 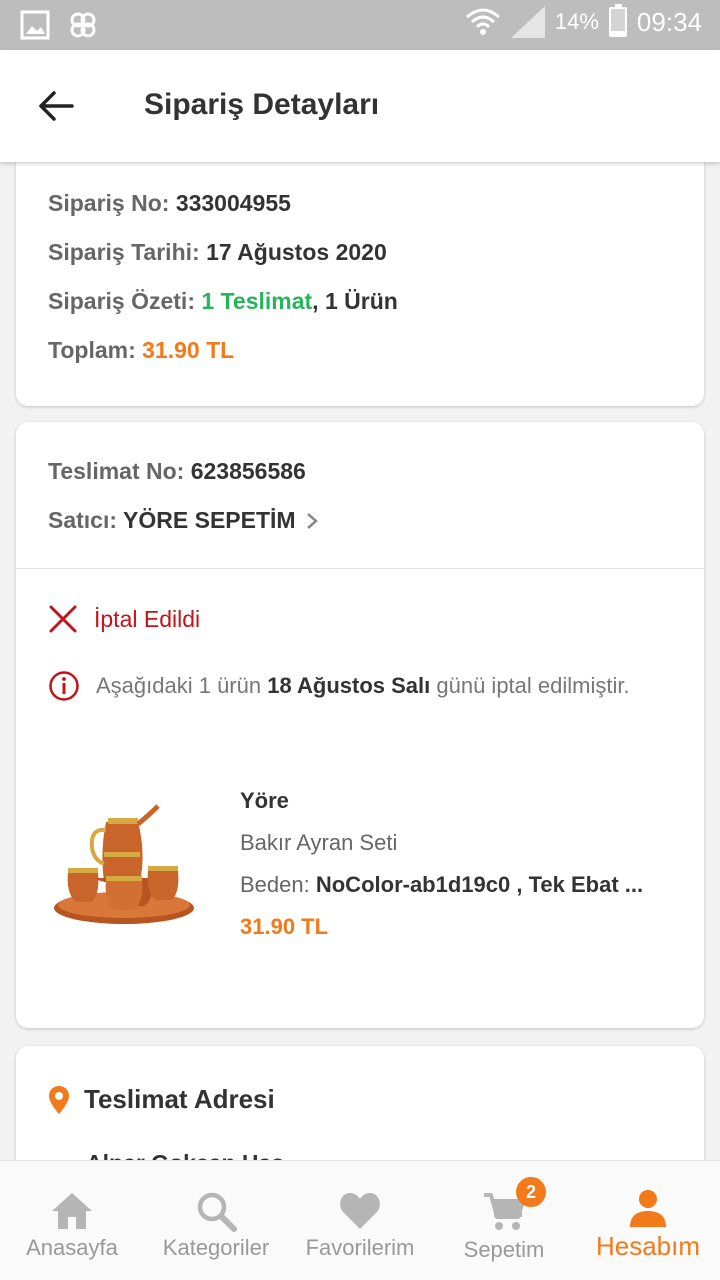 What do you see at coordinates (109, 203) in the screenshot?
I see `order-number-label: Sipariş No:` at bounding box center [109, 203].